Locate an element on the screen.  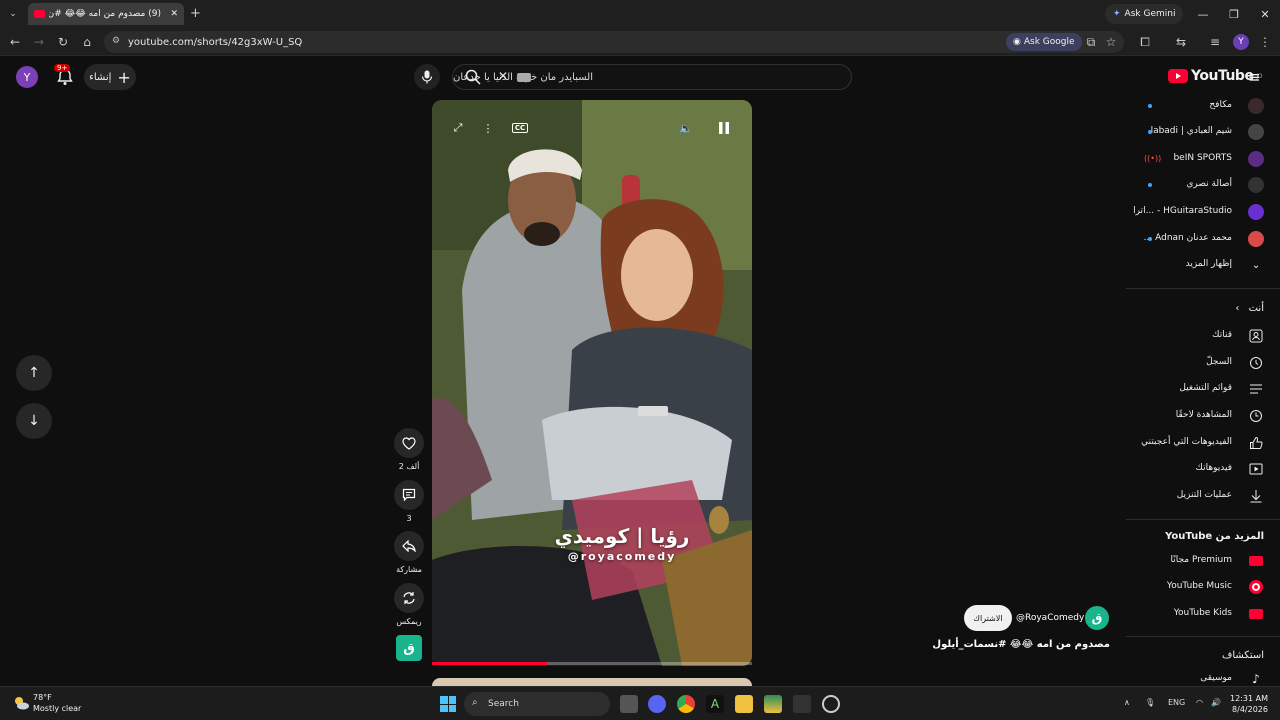
volume-tray-icon: 🔊 is located at coordinates (1216, 702).